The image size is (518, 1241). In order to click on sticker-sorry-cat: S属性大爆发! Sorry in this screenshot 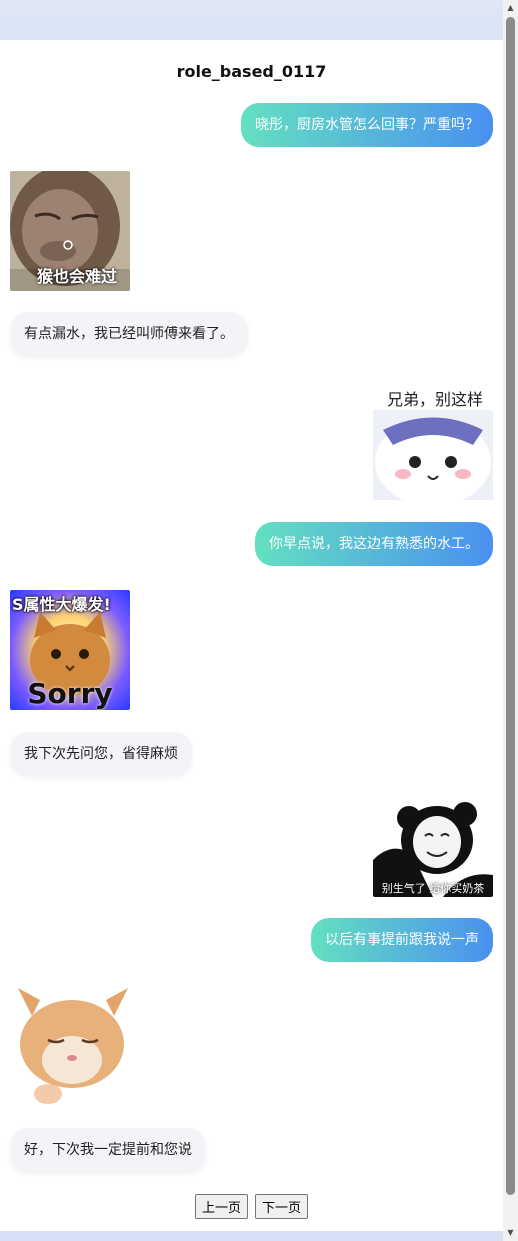, I will do `click(70, 650)`.